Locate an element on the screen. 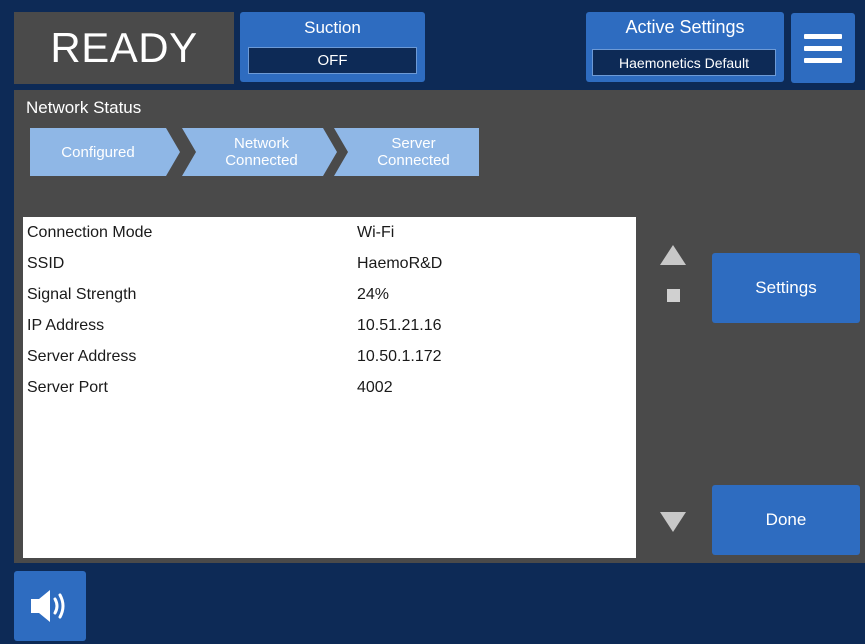 This screenshot has height=644, width=865. active-settings-button: Active Settings Haemonetics Default is located at coordinates (685, 47).